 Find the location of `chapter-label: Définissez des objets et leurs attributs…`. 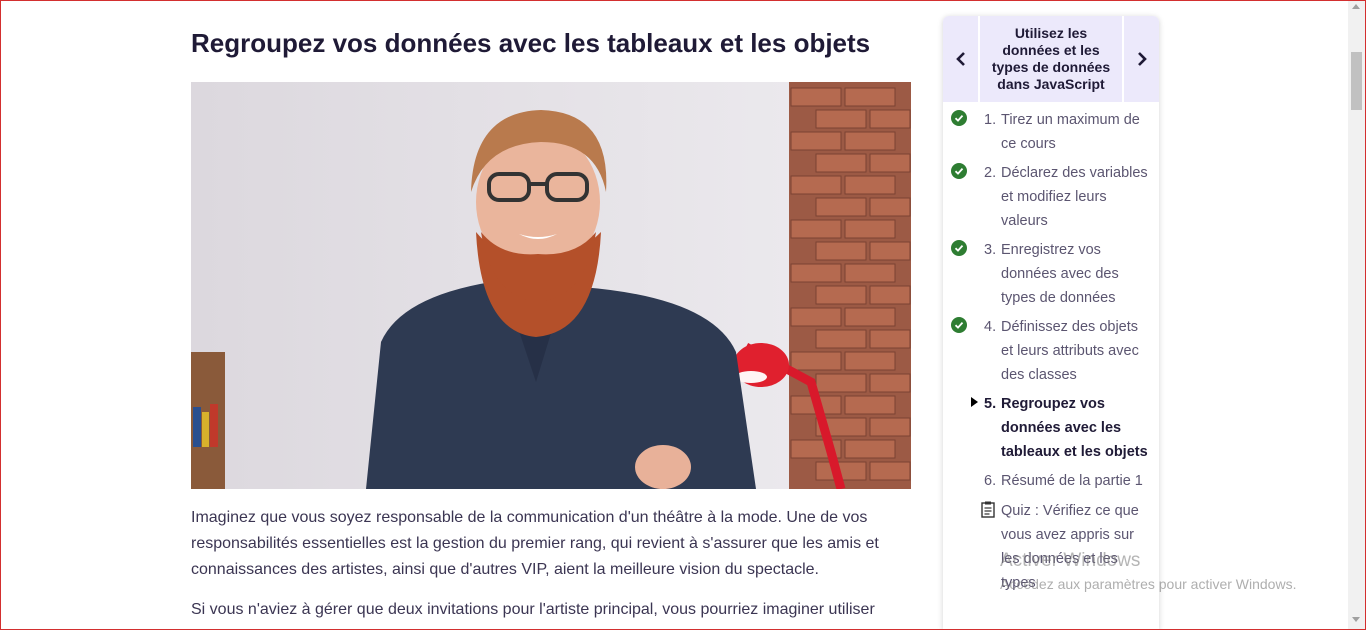

chapter-label: Définissez des objets et leurs attributs… is located at coordinates (1070, 351).